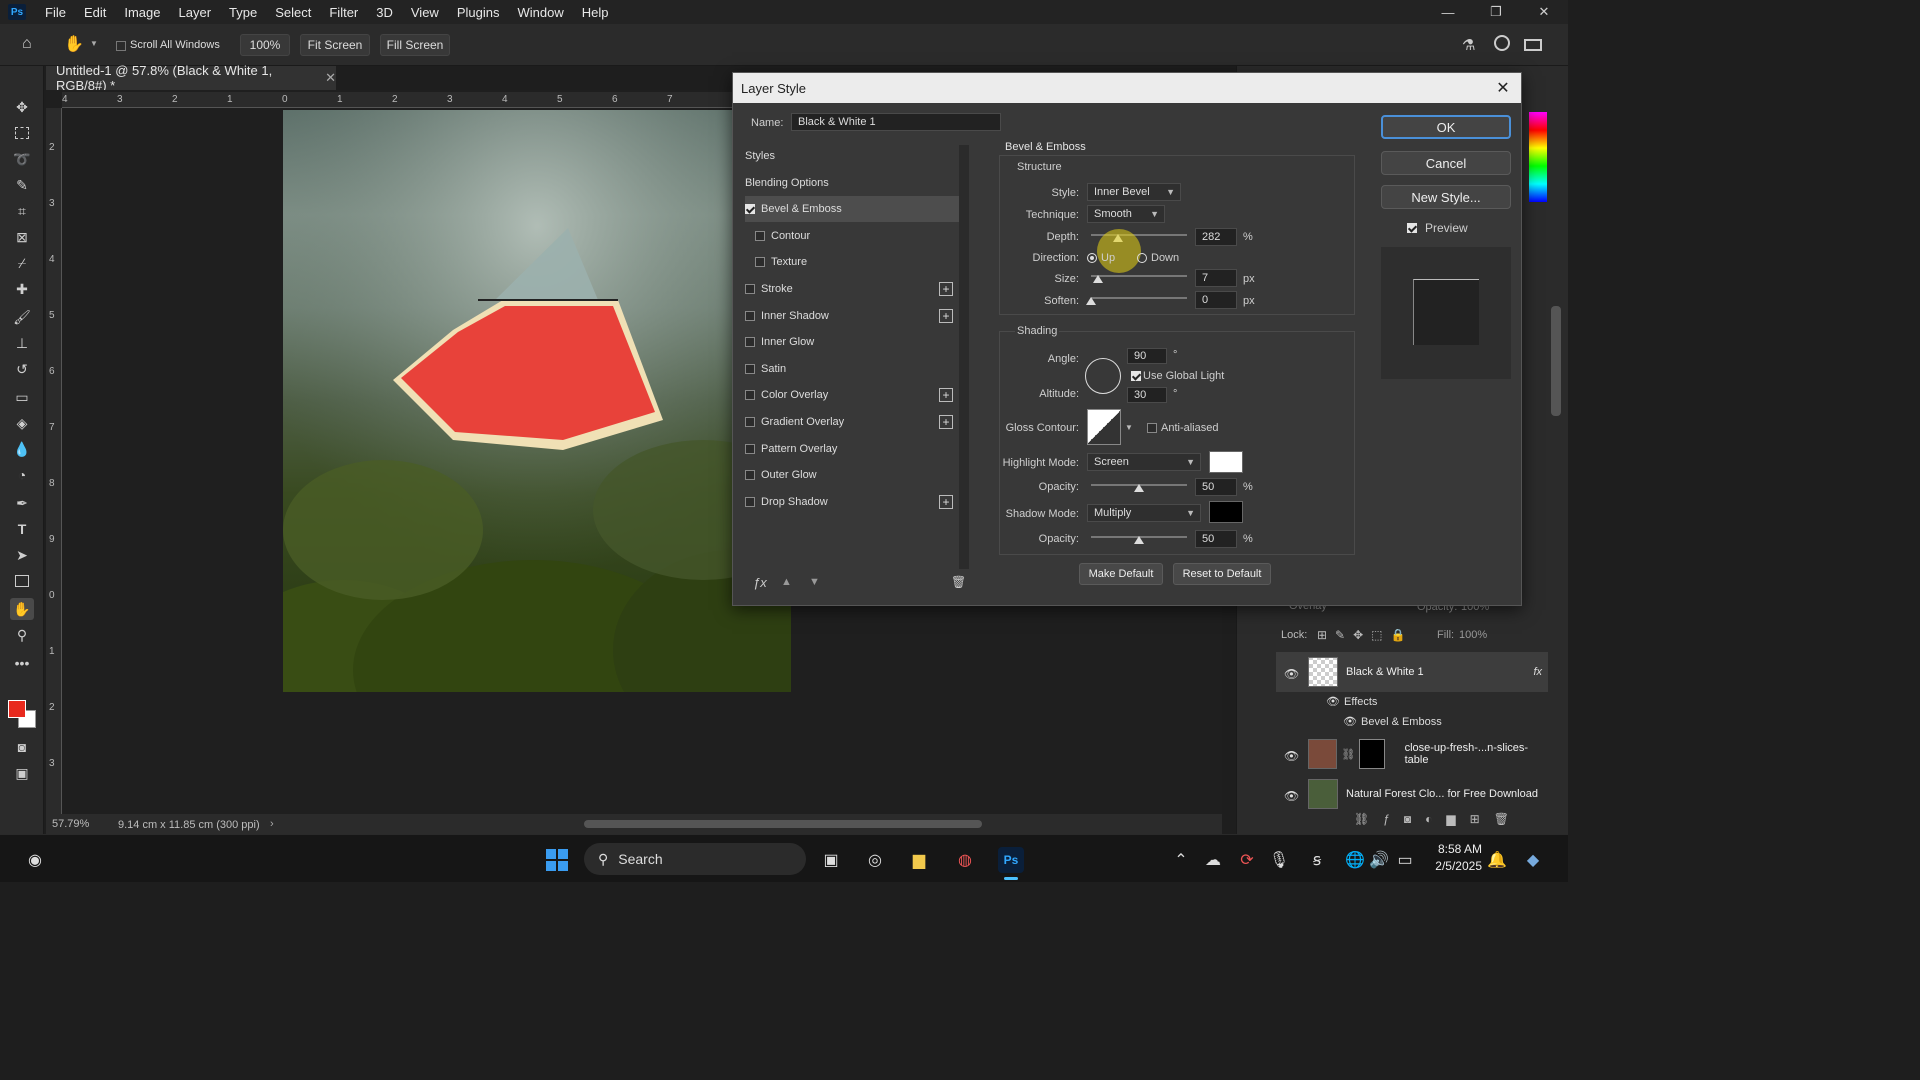 Image resolution: width=1920 pixels, height=1080 pixels. What do you see at coordinates (1247, 860) in the screenshot?
I see `sync-icon: ⟳` at bounding box center [1247, 860].